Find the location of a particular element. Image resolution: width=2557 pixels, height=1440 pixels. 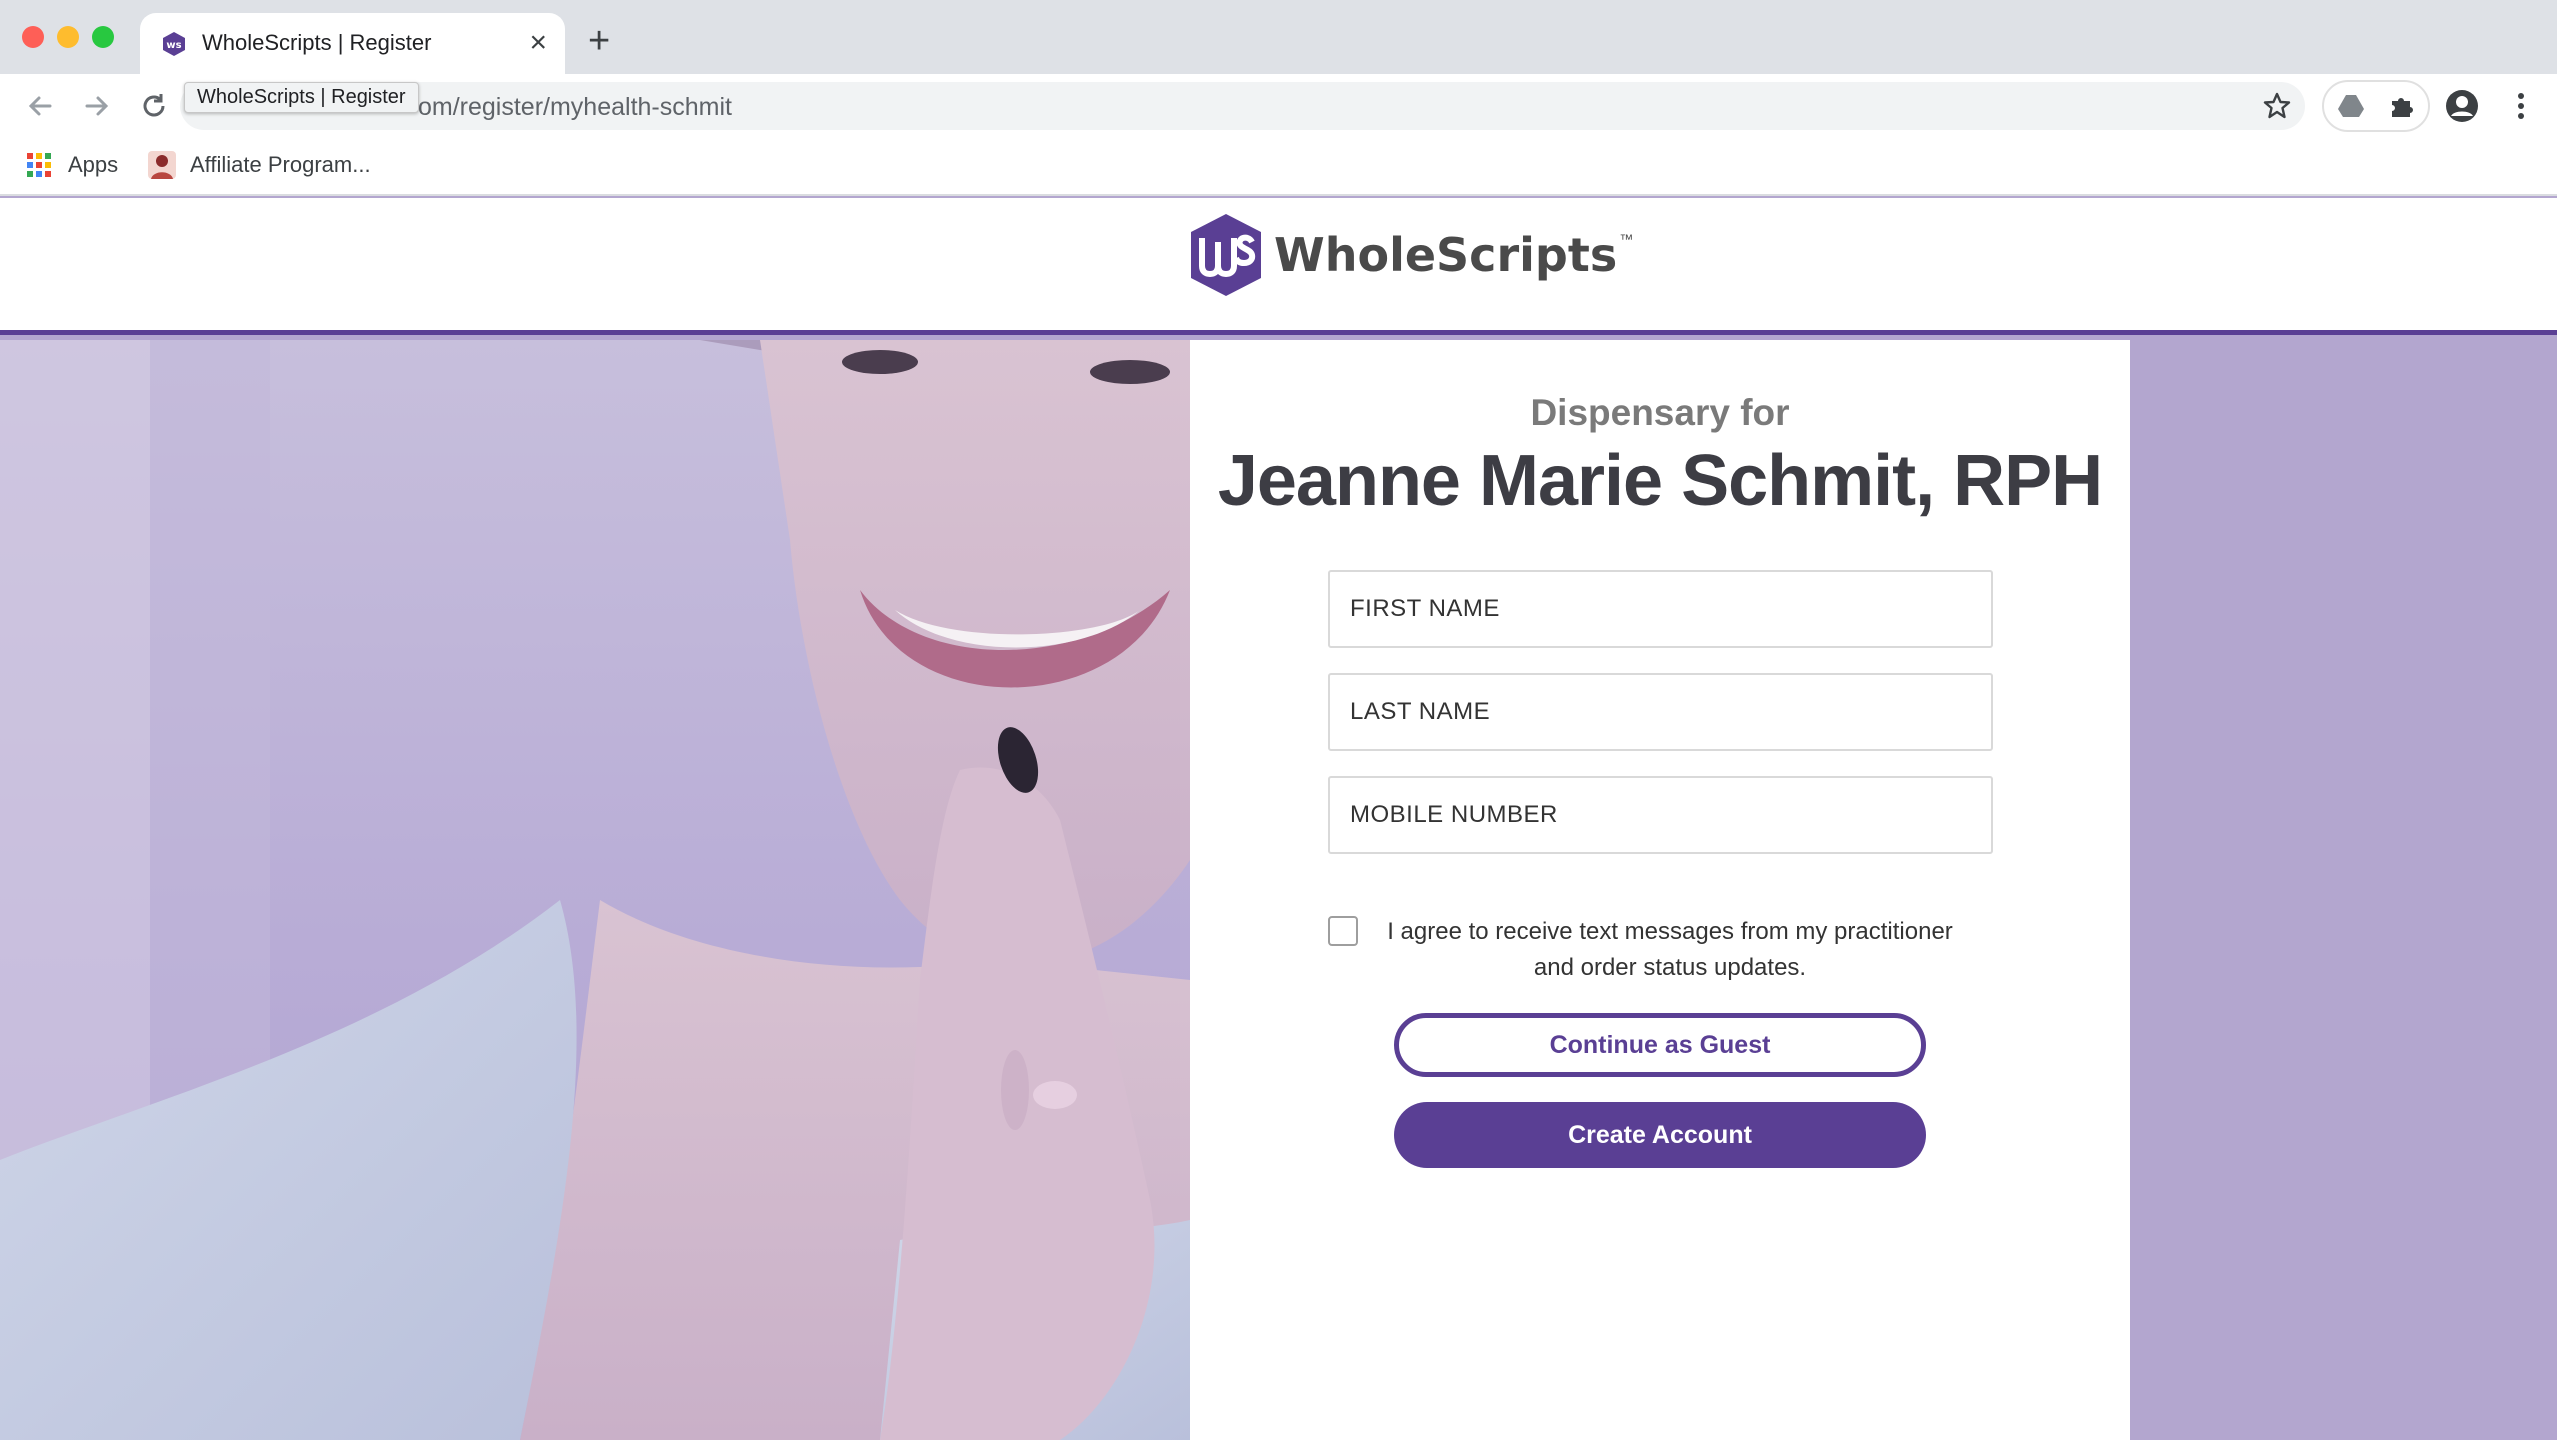

browser-tab-active: ws WholeScripts | Register × is located at coordinates (352, 43).